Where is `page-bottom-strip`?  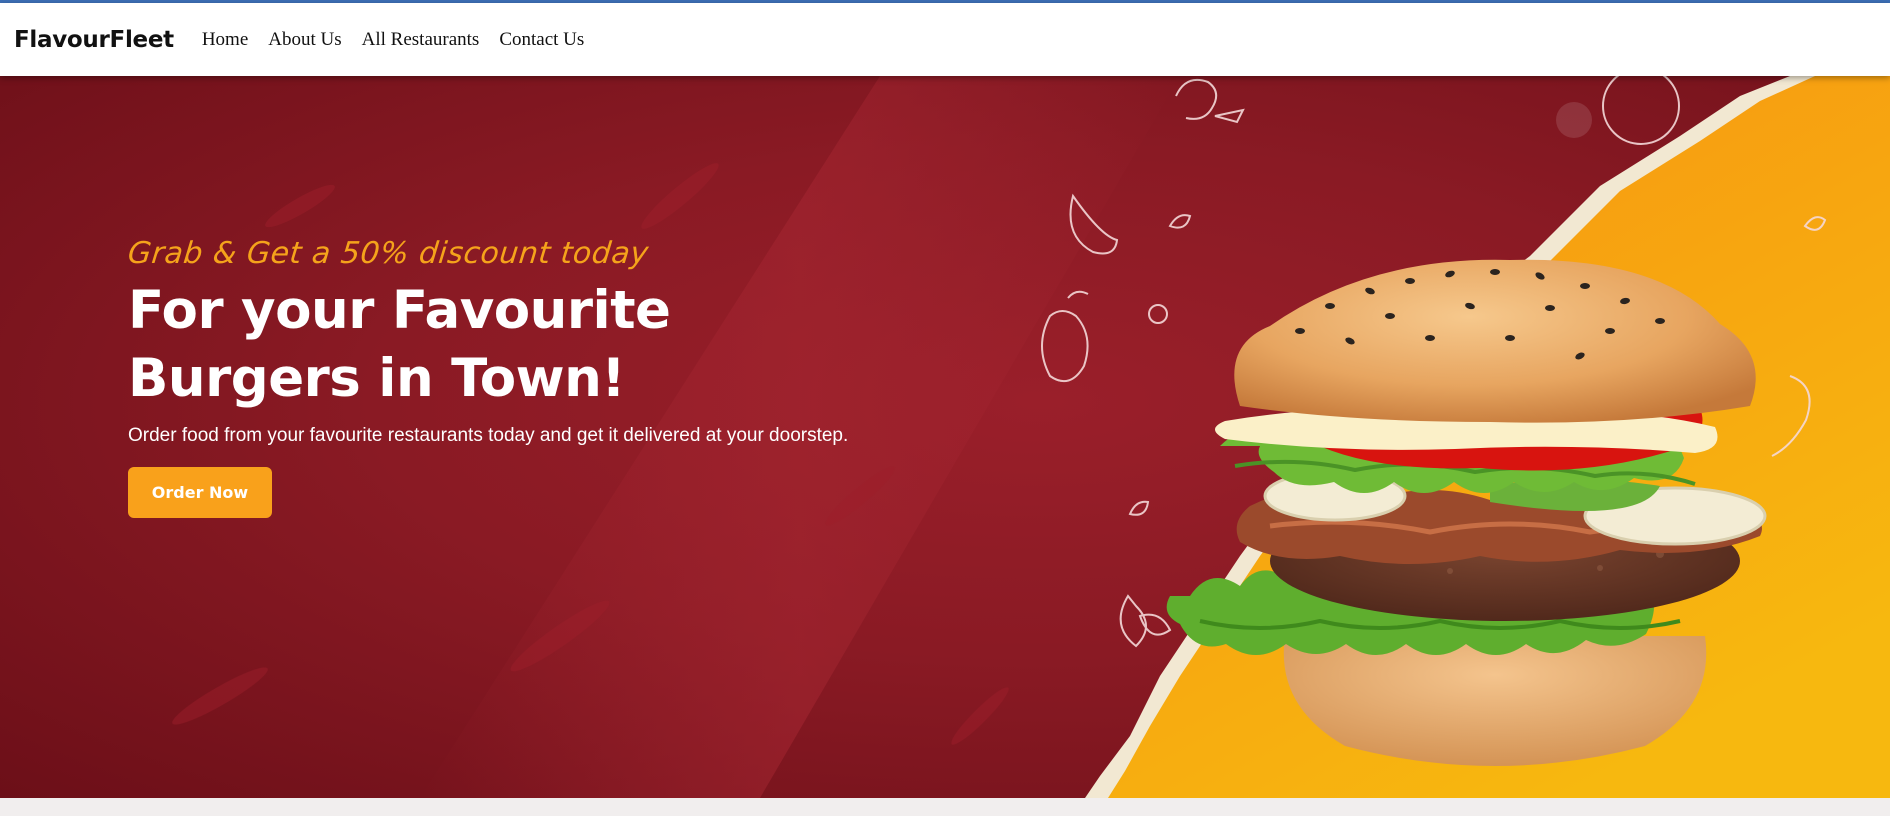
page-bottom-strip is located at coordinates (945, 807).